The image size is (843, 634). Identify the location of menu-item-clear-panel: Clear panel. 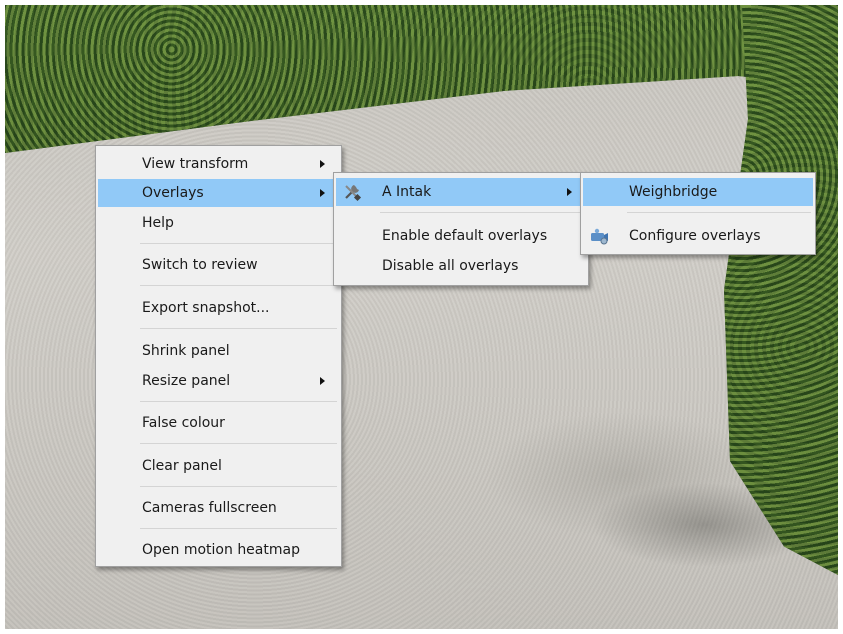
(218, 466).